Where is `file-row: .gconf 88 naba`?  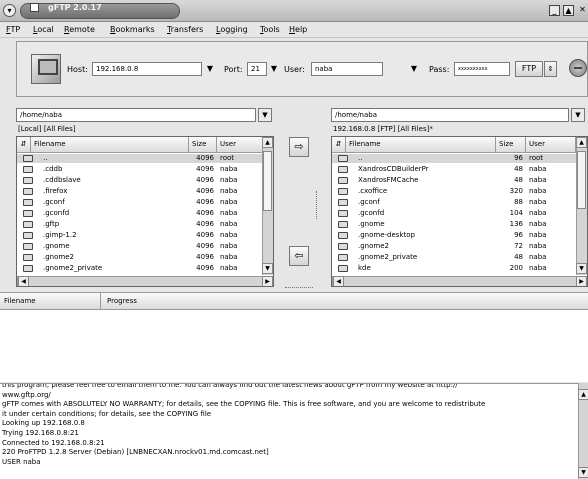
file-row: .gconf 88 naba is located at coordinates (454, 202).